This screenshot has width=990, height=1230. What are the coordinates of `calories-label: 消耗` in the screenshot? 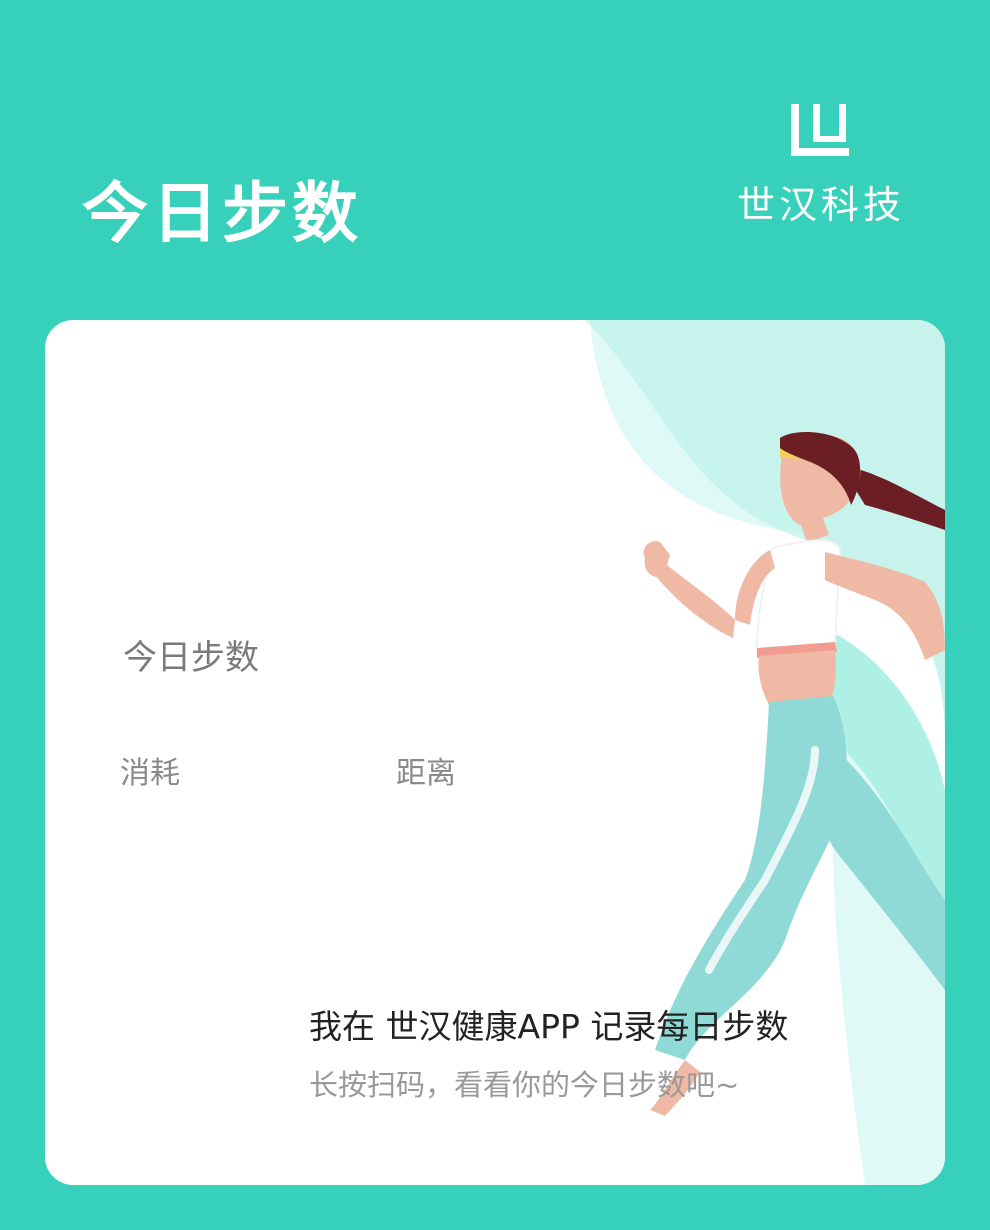 It's located at (150, 773).